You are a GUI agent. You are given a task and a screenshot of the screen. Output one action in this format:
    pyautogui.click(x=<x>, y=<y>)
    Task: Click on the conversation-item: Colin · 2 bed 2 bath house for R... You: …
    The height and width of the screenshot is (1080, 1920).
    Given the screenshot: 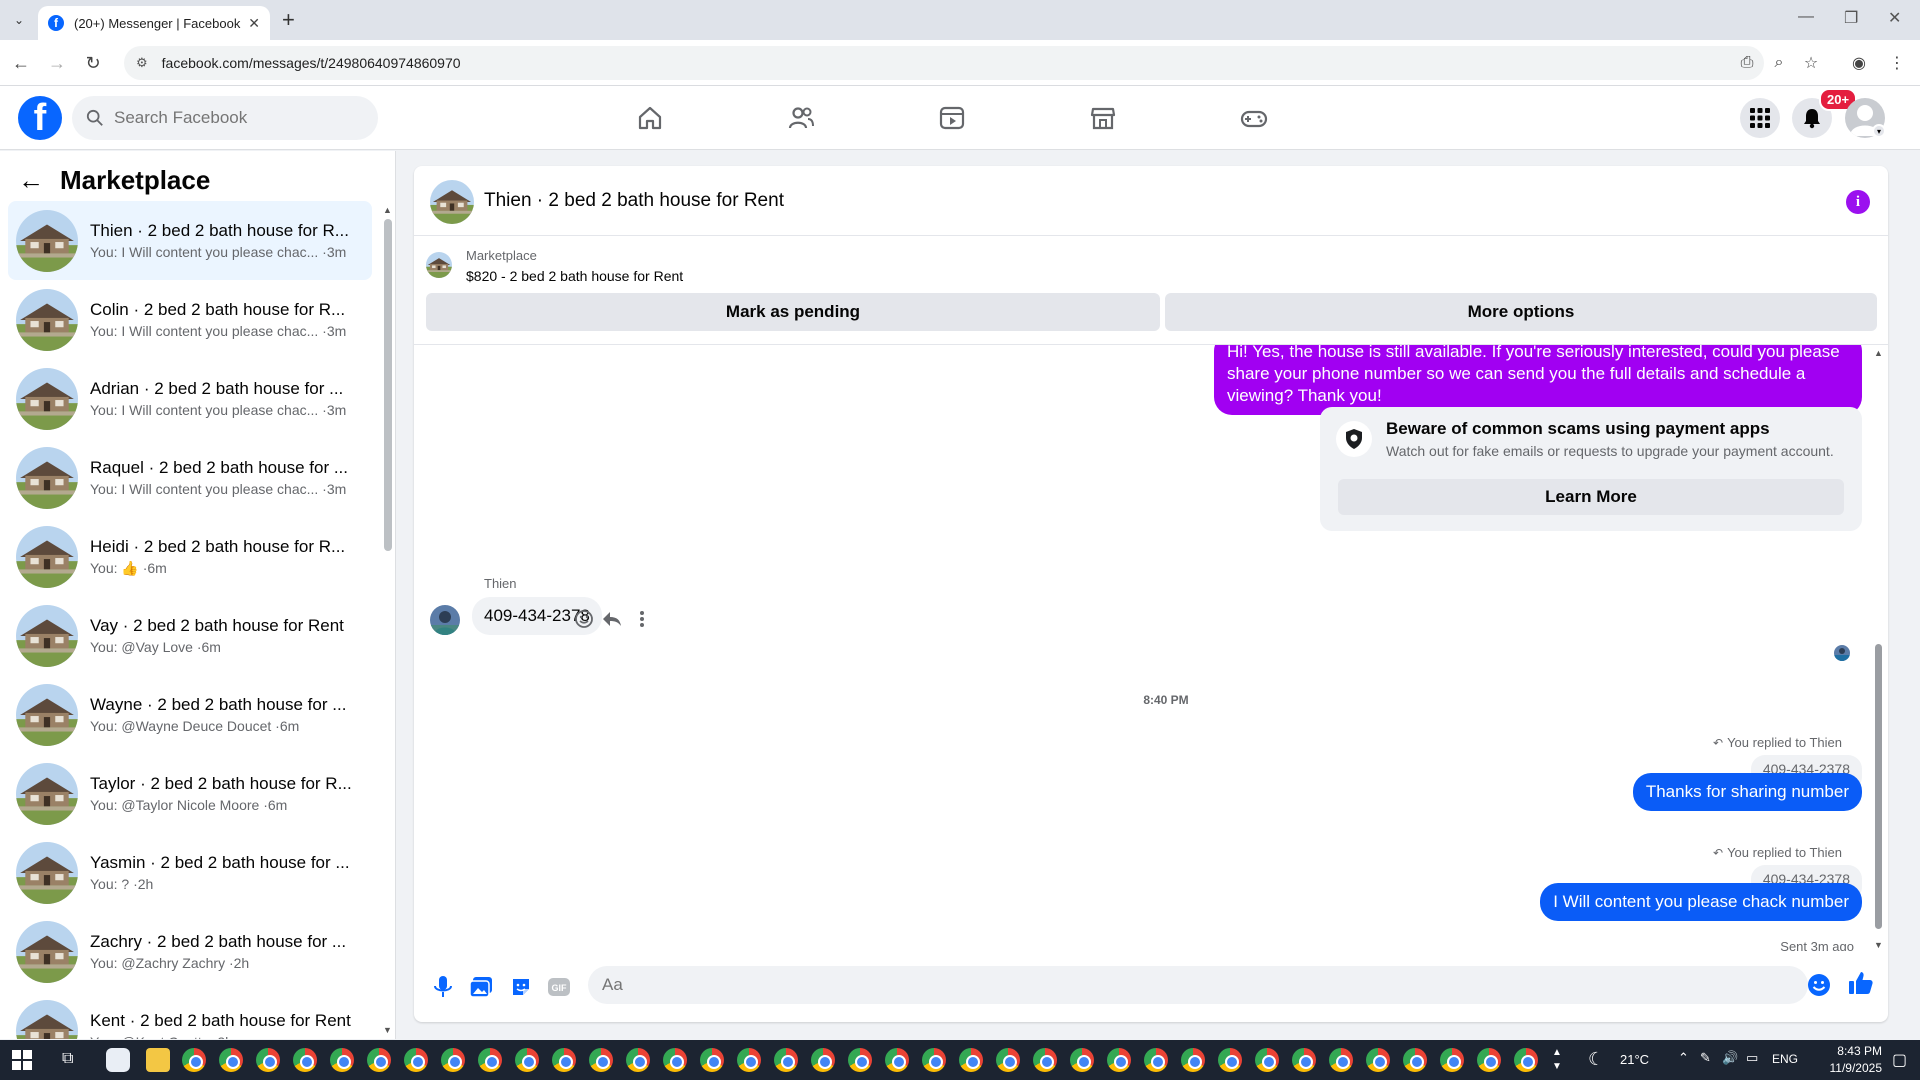 What is the action you would take?
    pyautogui.click(x=190, y=319)
    